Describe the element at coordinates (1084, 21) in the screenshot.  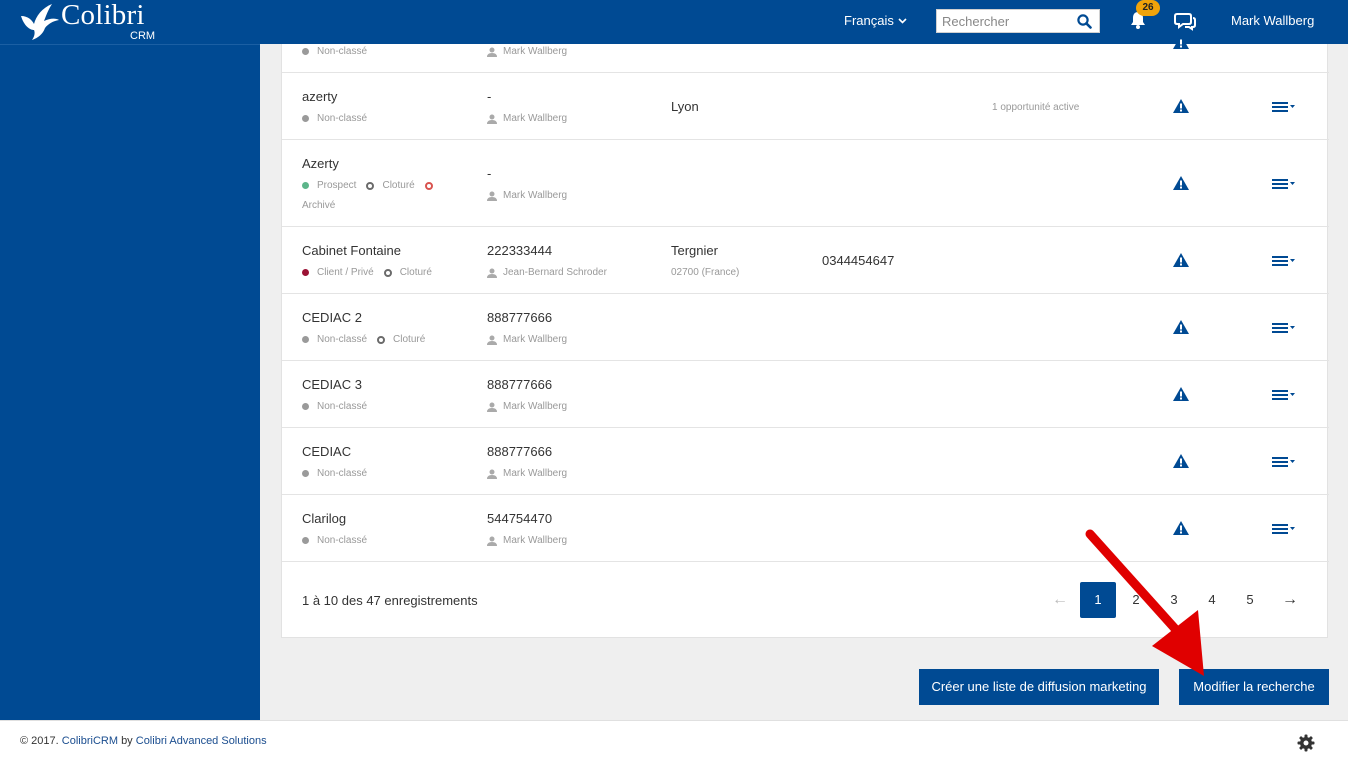
I see `search-icon` at that location.